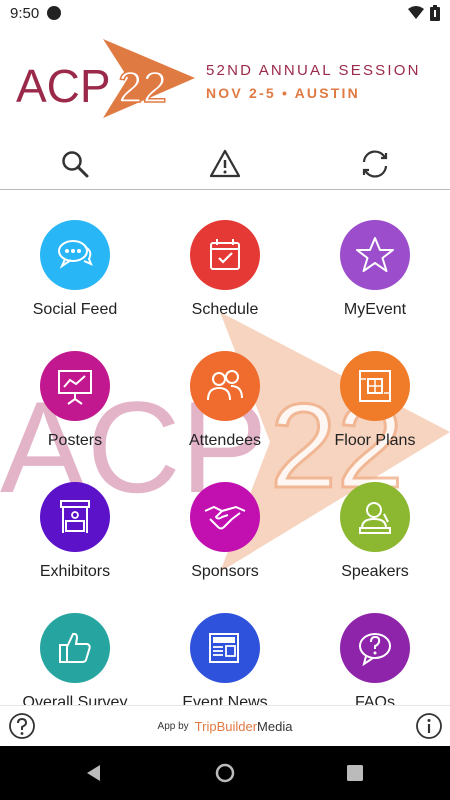 The height and width of the screenshot is (800, 450). What do you see at coordinates (75, 164) in the screenshot?
I see `search-icon` at bounding box center [75, 164].